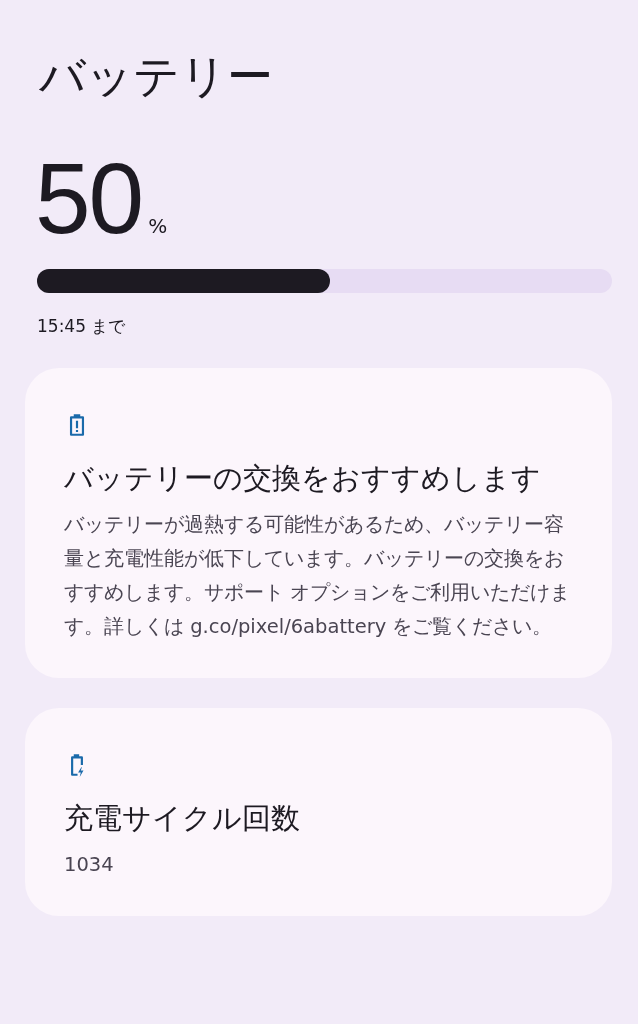 This screenshot has height=1024, width=638. I want to click on page-title: バッテリー, so click(156, 76).